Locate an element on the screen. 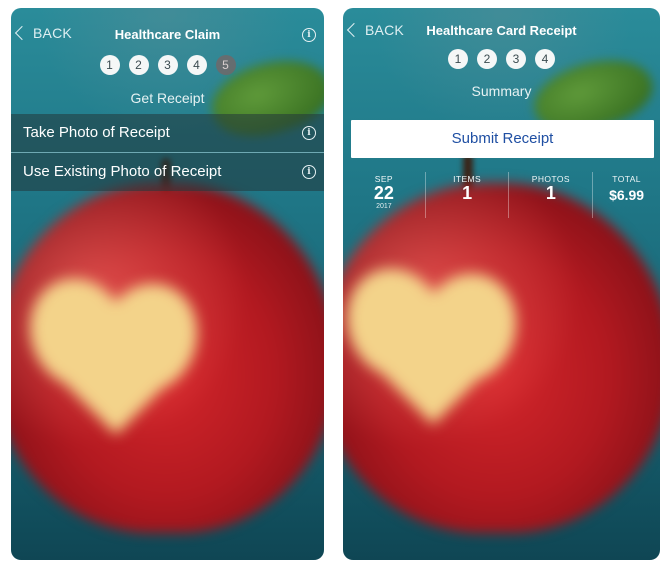 The image size is (661, 561). step-5: 5 is located at coordinates (225, 65).